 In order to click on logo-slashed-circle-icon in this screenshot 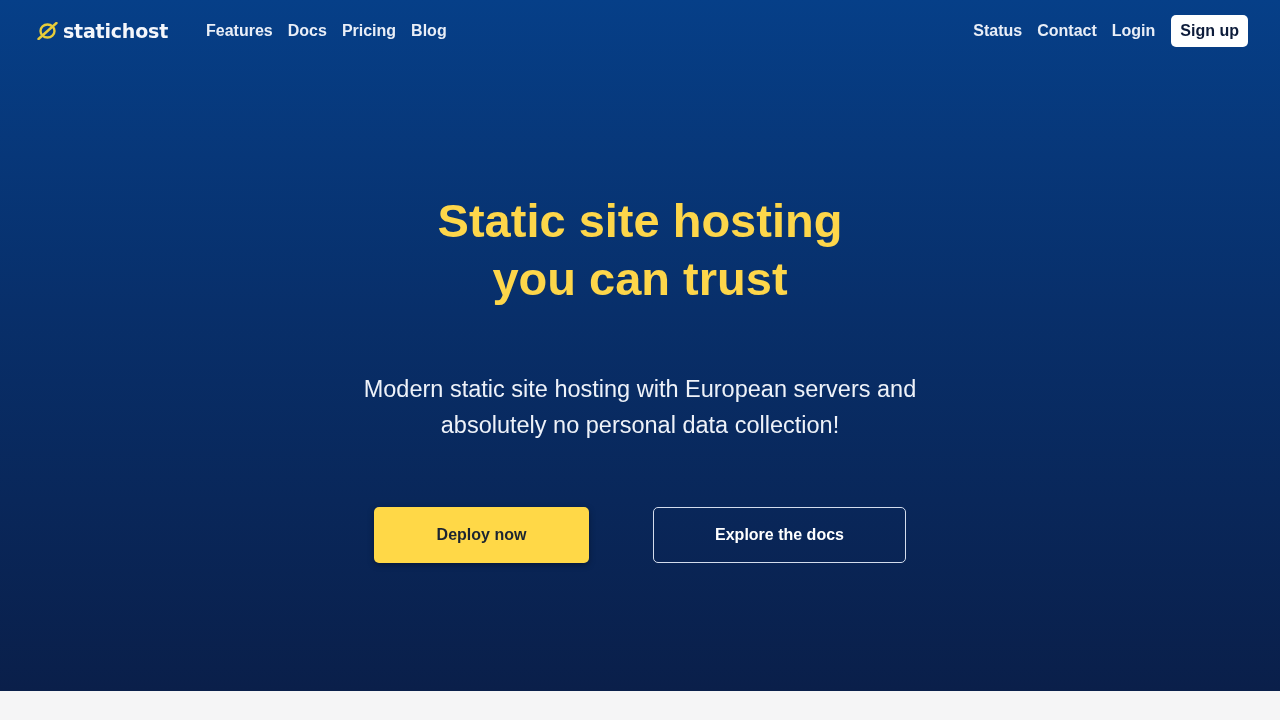, I will do `click(47, 31)`.